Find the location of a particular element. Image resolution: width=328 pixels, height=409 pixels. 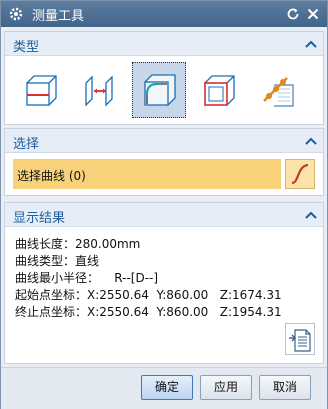

type-section-title: 类型 is located at coordinates (26, 47).